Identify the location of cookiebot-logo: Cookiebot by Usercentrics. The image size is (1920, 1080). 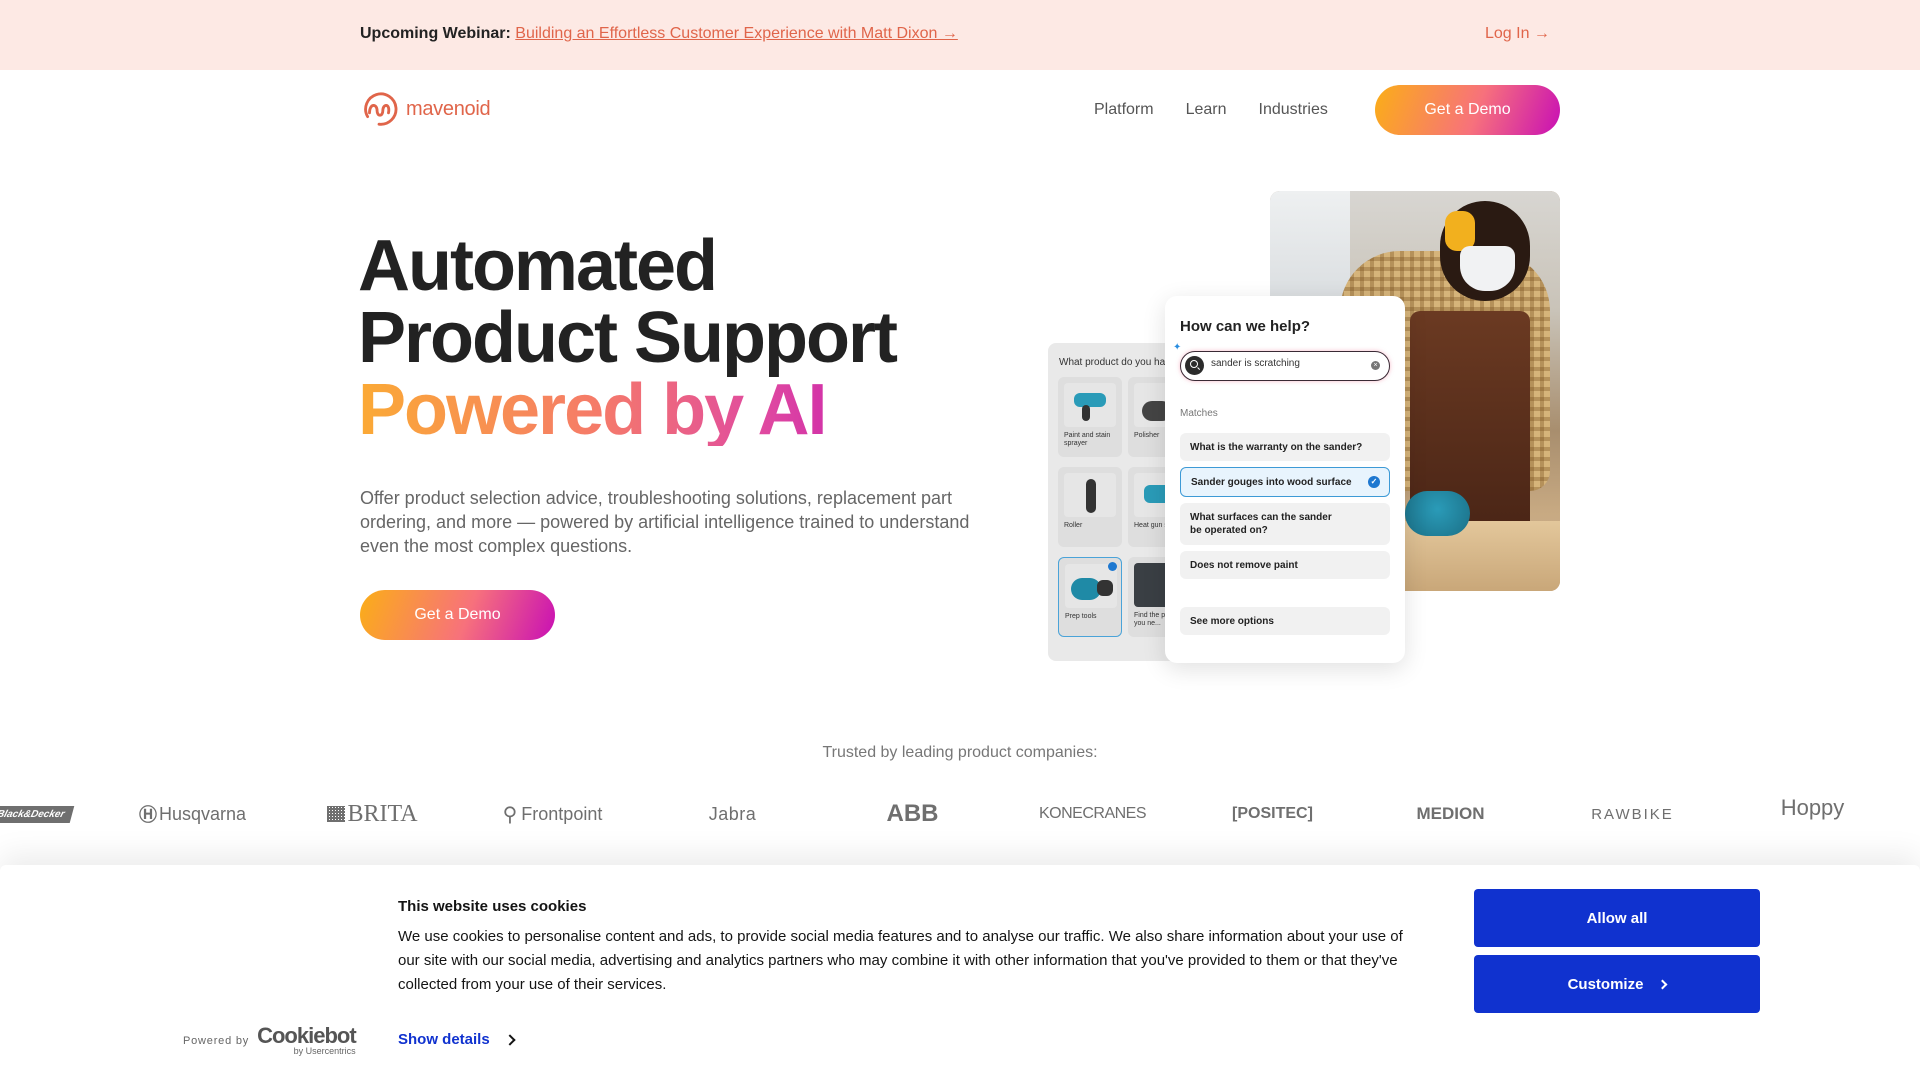
(307, 1039).